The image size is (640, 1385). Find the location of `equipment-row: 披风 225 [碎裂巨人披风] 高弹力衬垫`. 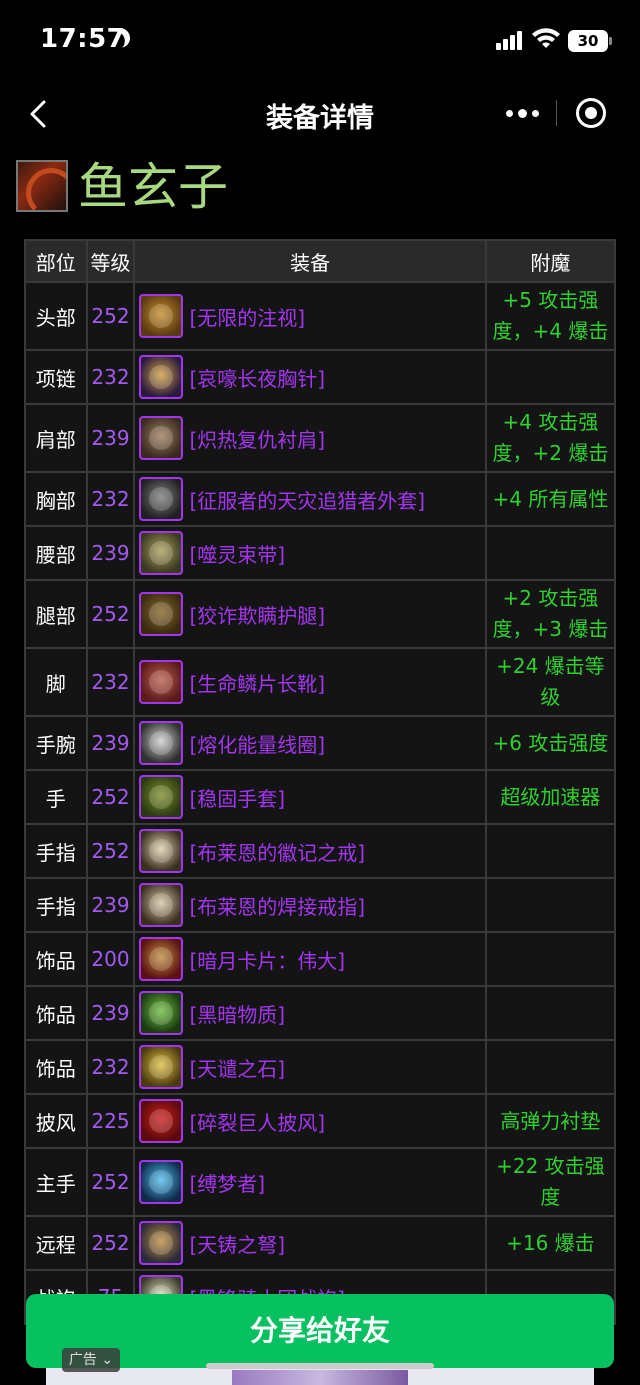

equipment-row: 披风 225 [碎裂巨人披风] 高弹力衬垫 is located at coordinates (320, 1121).